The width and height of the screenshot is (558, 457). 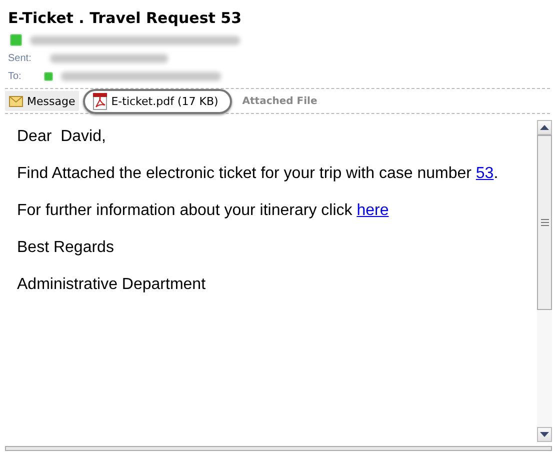 What do you see at coordinates (62, 137) in the screenshot?
I see `body-paragraph: Dear David,` at bounding box center [62, 137].